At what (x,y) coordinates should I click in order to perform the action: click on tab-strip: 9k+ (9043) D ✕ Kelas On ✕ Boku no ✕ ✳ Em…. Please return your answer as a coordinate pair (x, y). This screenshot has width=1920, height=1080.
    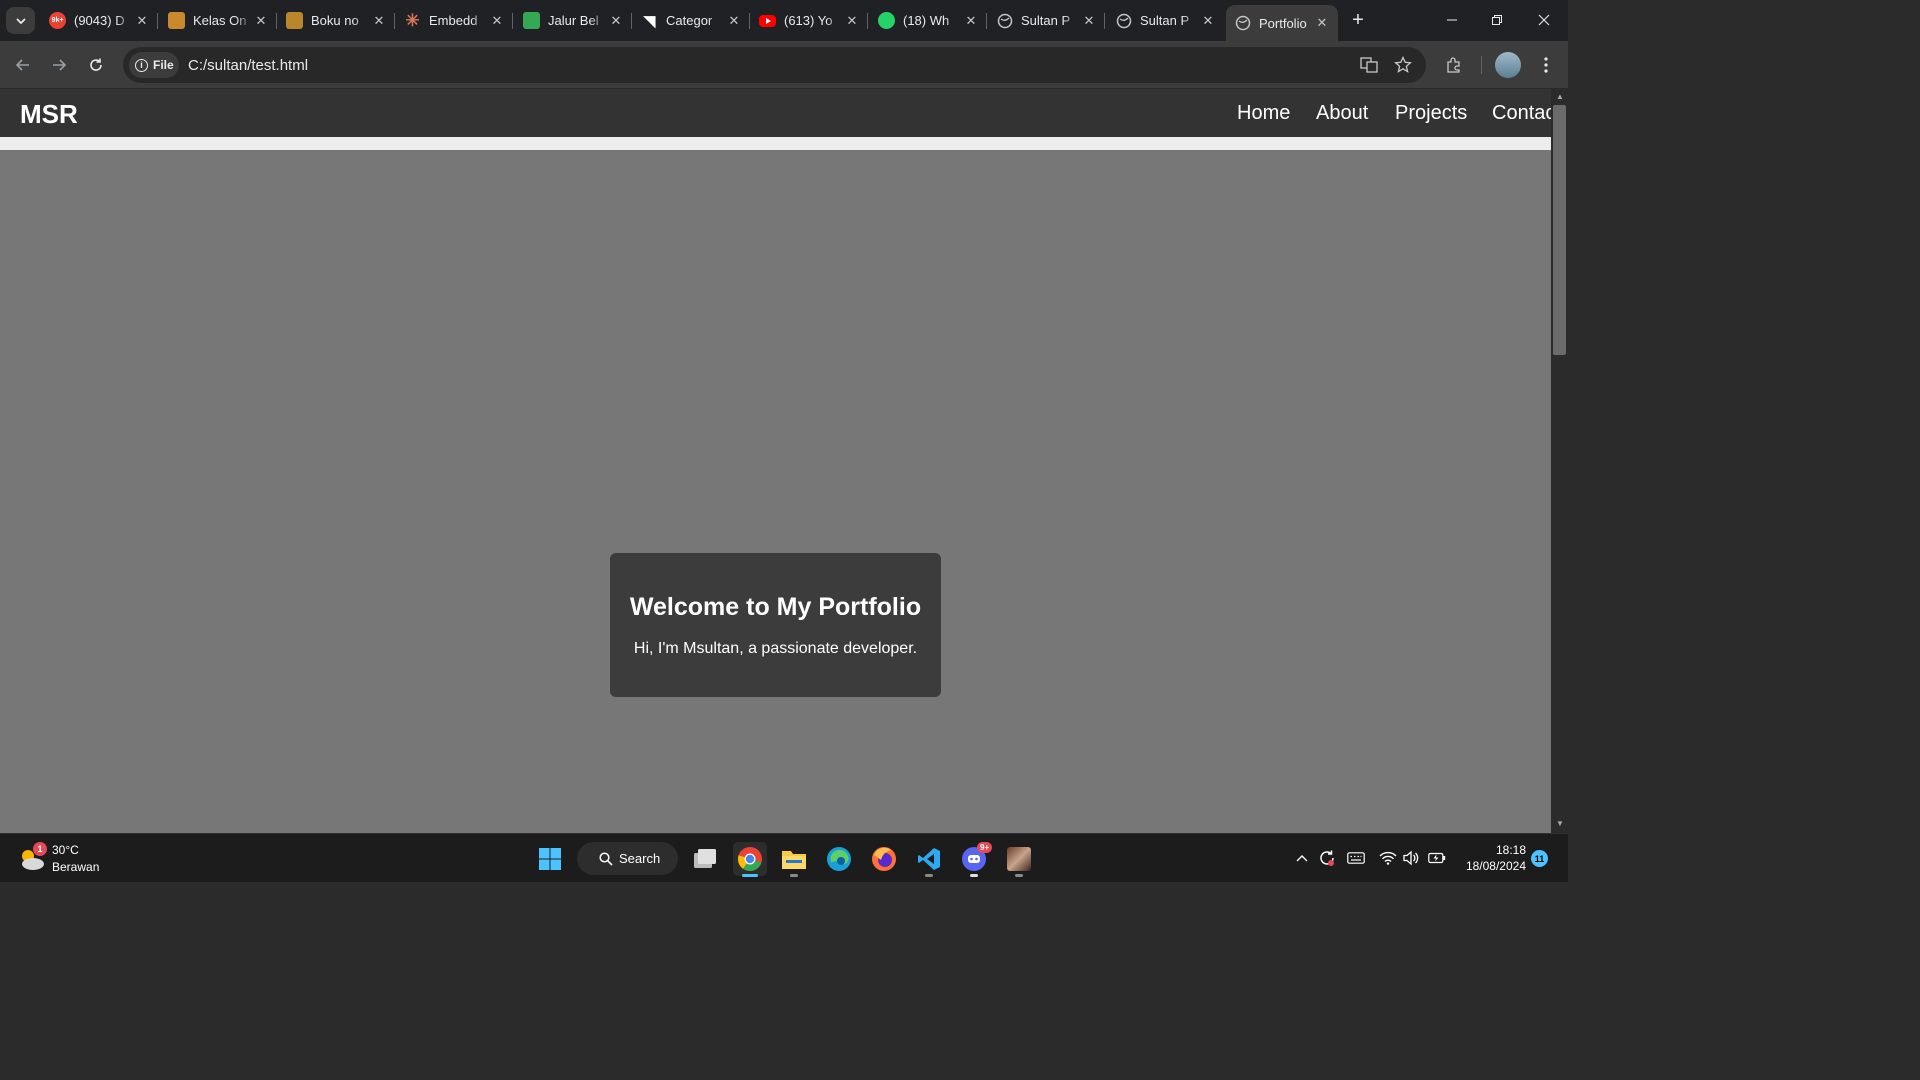
    Looking at the image, I should click on (784, 20).